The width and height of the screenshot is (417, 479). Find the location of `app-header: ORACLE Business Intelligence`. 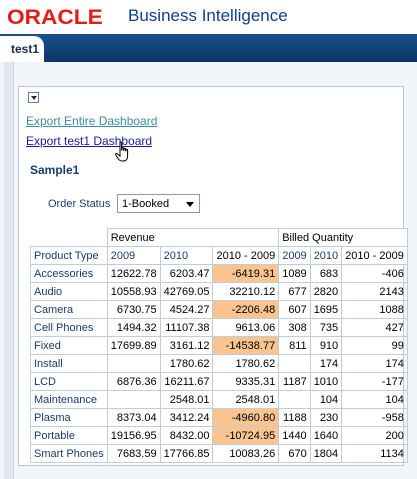

app-header: ORACLE Business Intelligence is located at coordinates (208, 17).